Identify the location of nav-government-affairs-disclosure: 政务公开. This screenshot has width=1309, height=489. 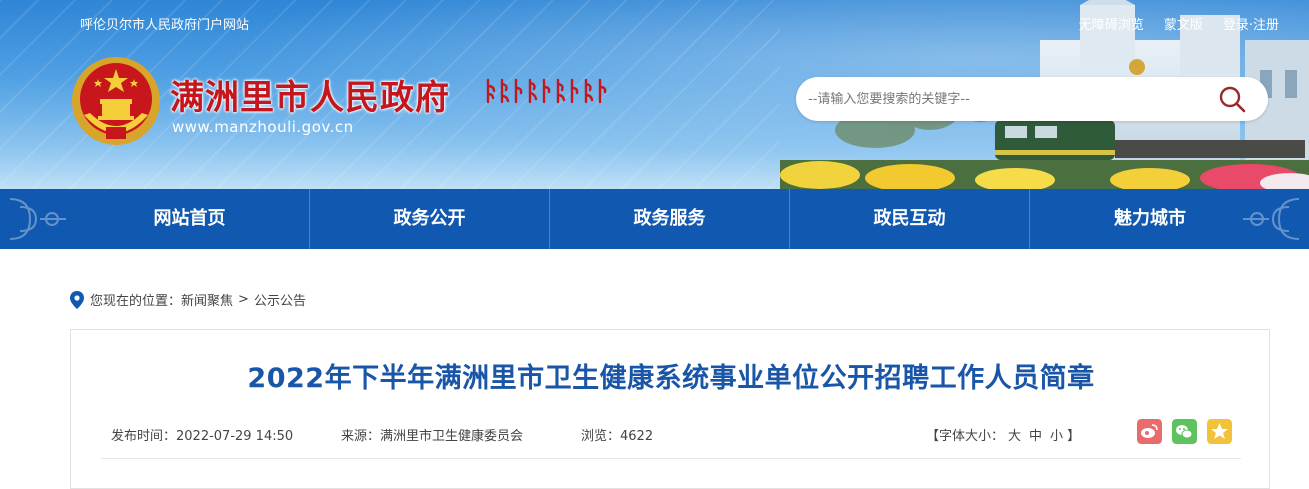
(430, 219).